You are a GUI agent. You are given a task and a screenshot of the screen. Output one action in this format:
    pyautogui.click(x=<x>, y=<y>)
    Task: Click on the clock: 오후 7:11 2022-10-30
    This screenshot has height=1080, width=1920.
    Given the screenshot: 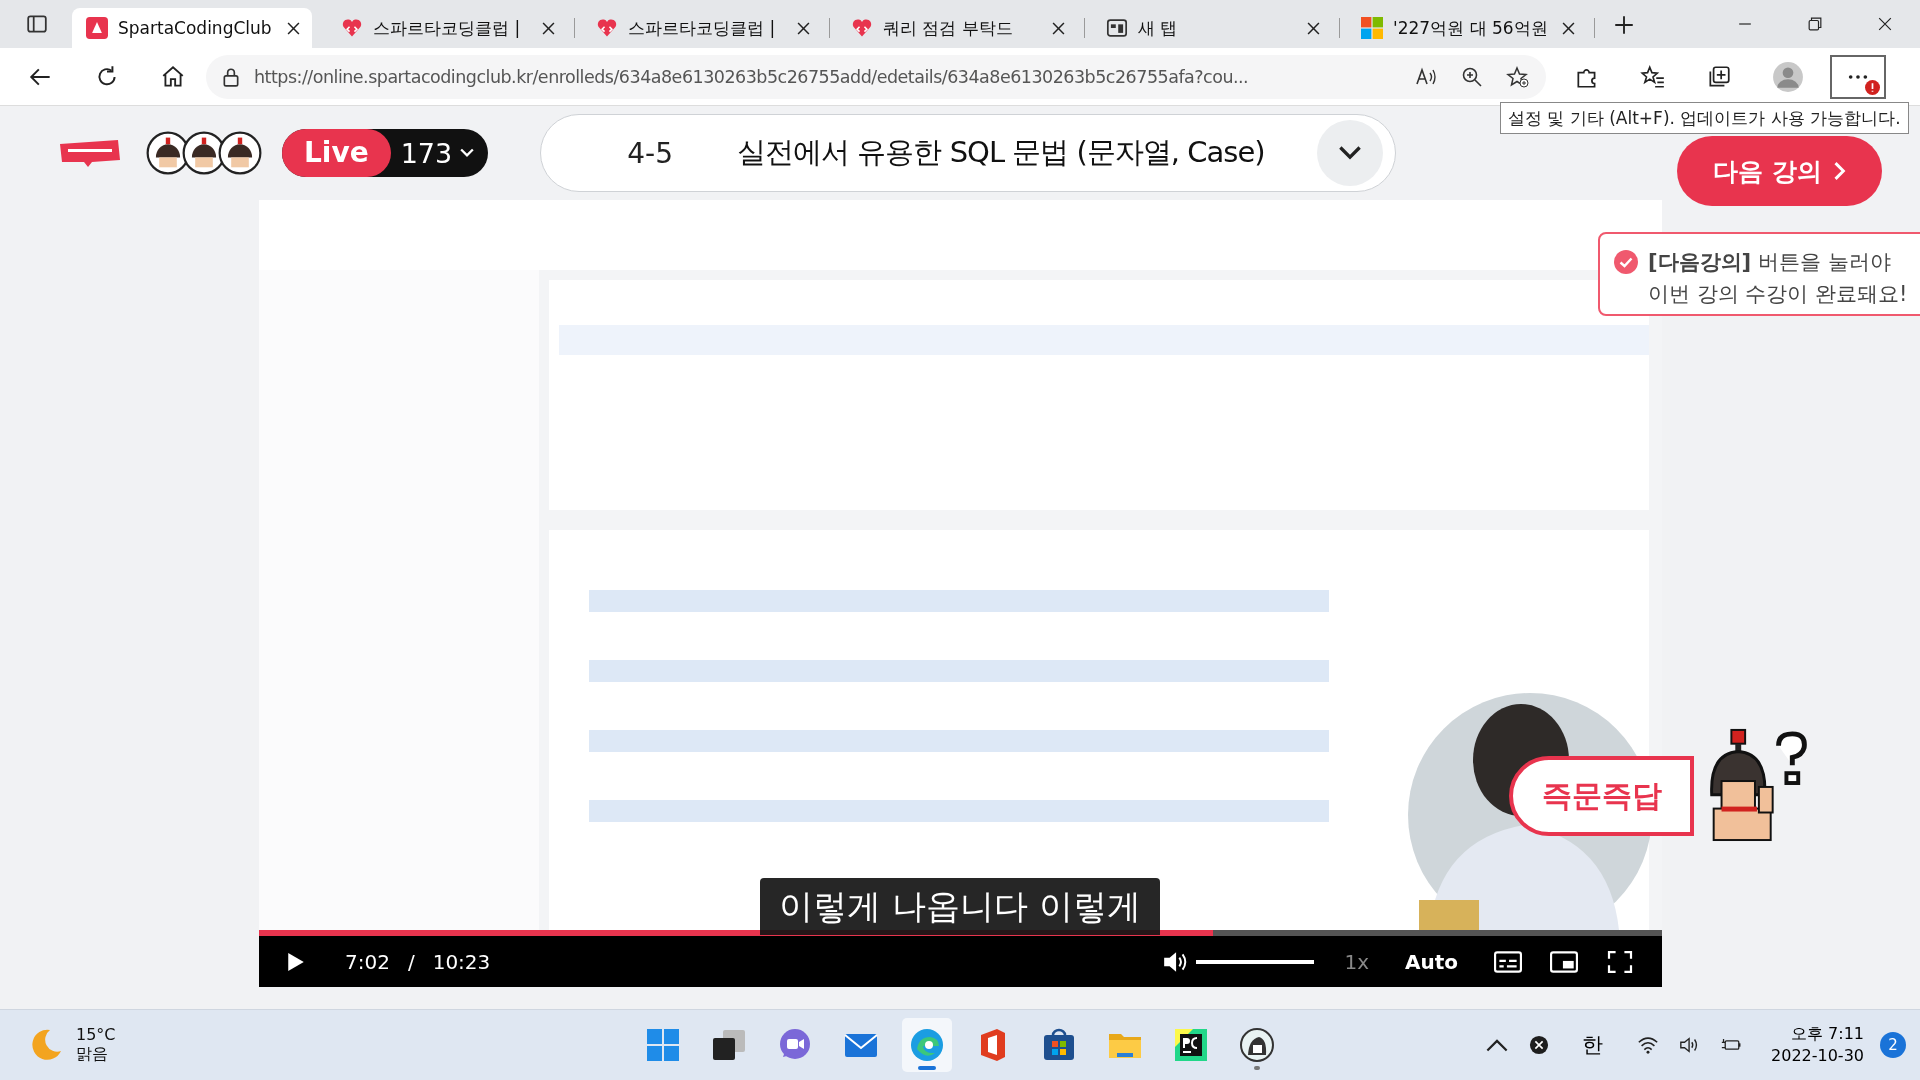 What is the action you would take?
    pyautogui.click(x=1817, y=1045)
    